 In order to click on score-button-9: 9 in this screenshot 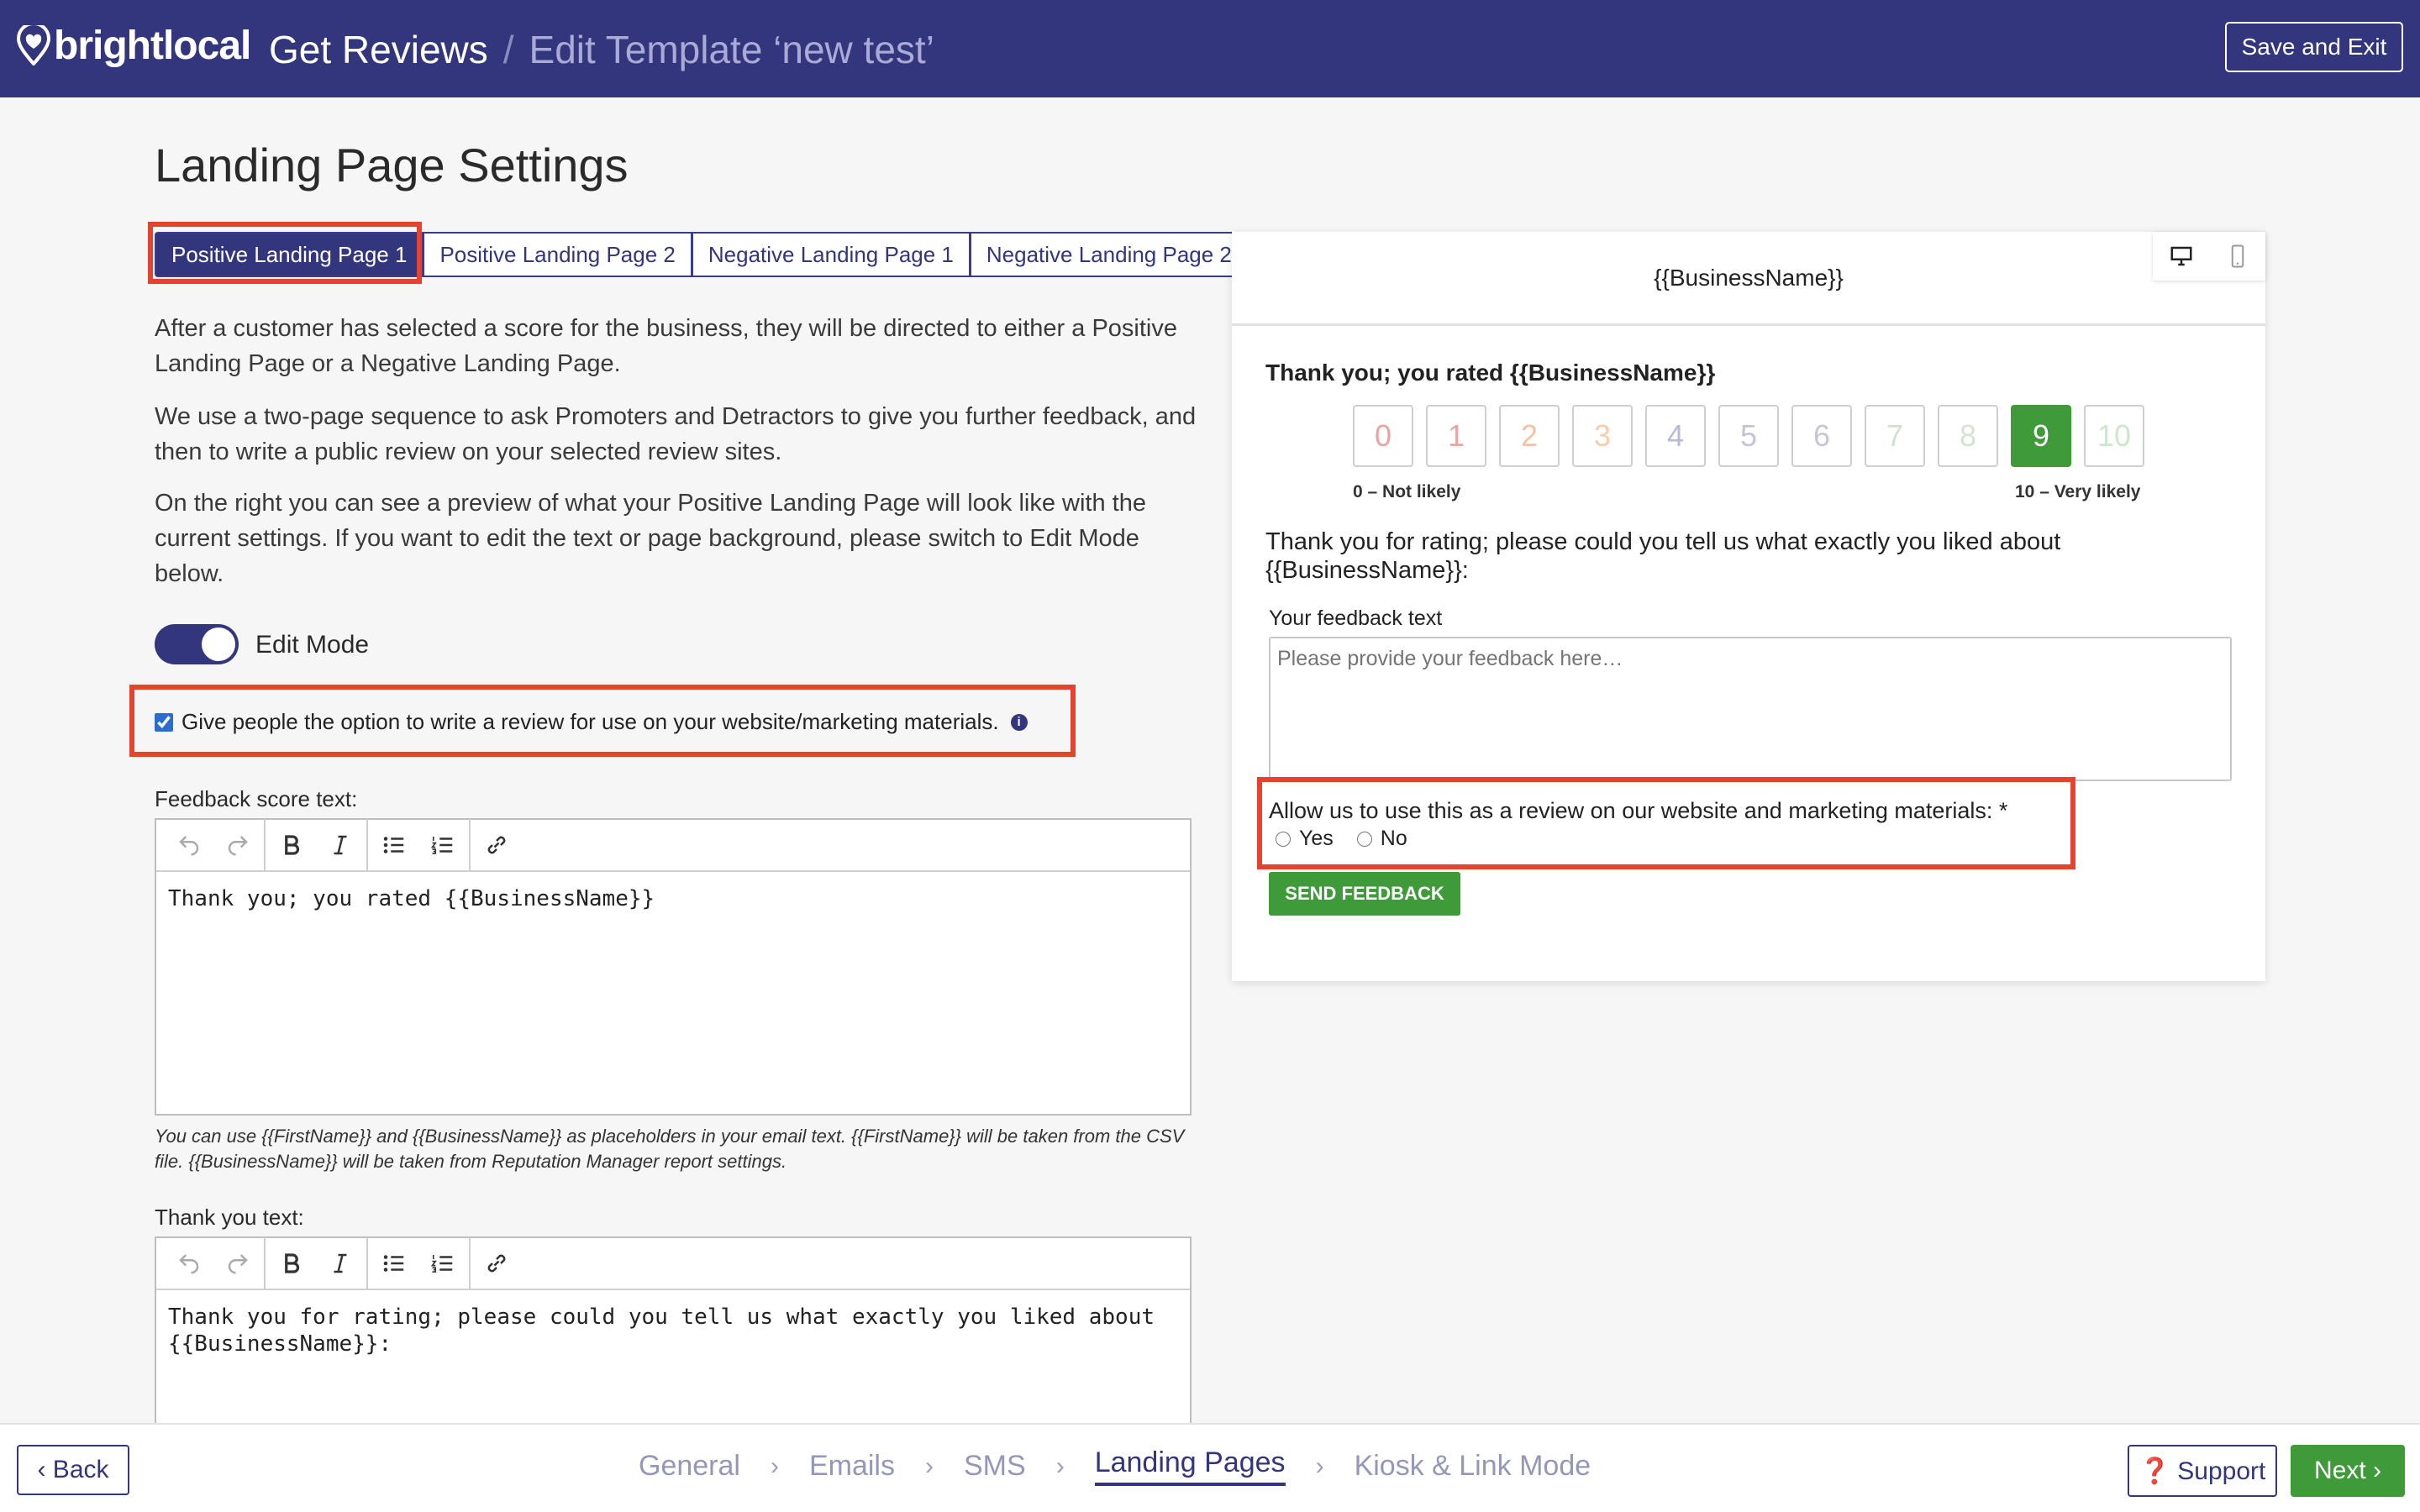, I will do `click(2041, 436)`.